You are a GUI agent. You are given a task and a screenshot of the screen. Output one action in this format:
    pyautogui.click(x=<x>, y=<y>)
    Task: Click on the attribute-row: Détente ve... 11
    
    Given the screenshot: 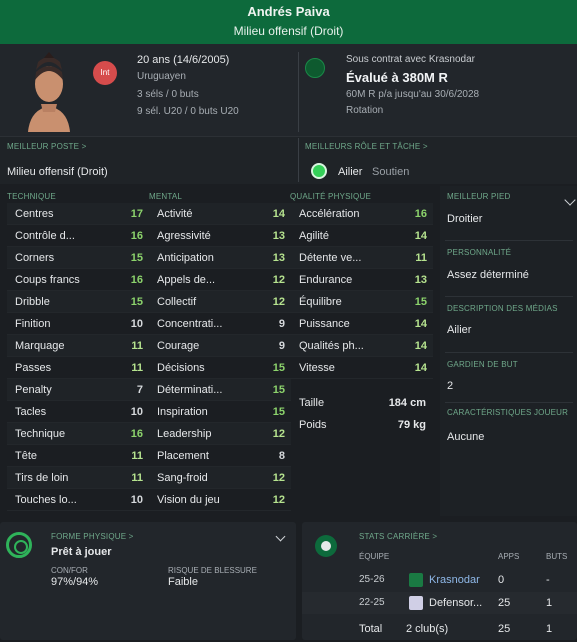 What is the action you would take?
    pyautogui.click(x=362, y=258)
    